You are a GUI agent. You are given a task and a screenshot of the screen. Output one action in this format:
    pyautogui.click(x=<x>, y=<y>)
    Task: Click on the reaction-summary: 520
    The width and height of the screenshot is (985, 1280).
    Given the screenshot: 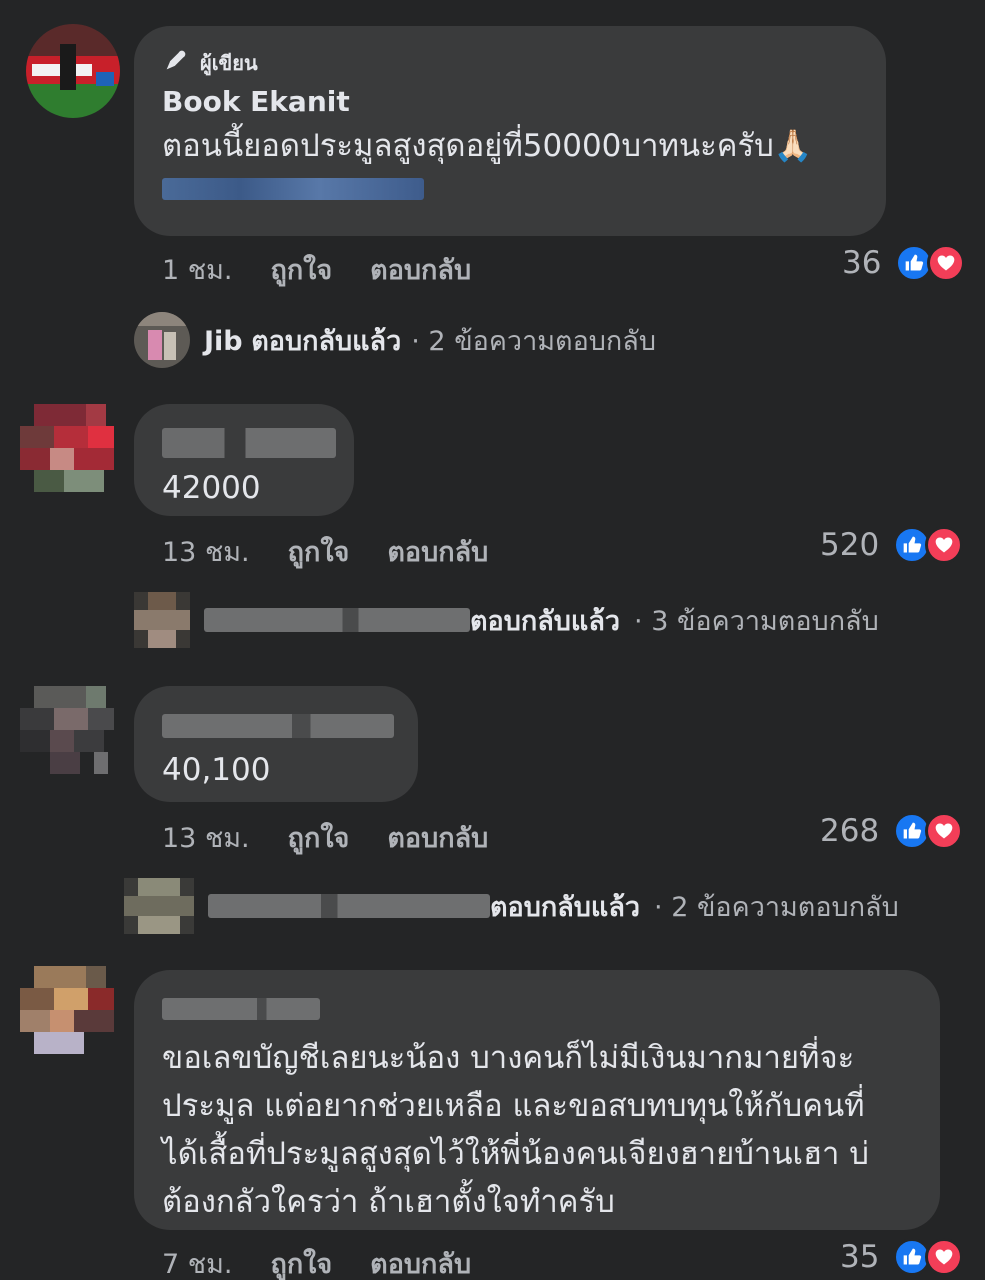 What is the action you would take?
    pyautogui.click(x=892, y=545)
    